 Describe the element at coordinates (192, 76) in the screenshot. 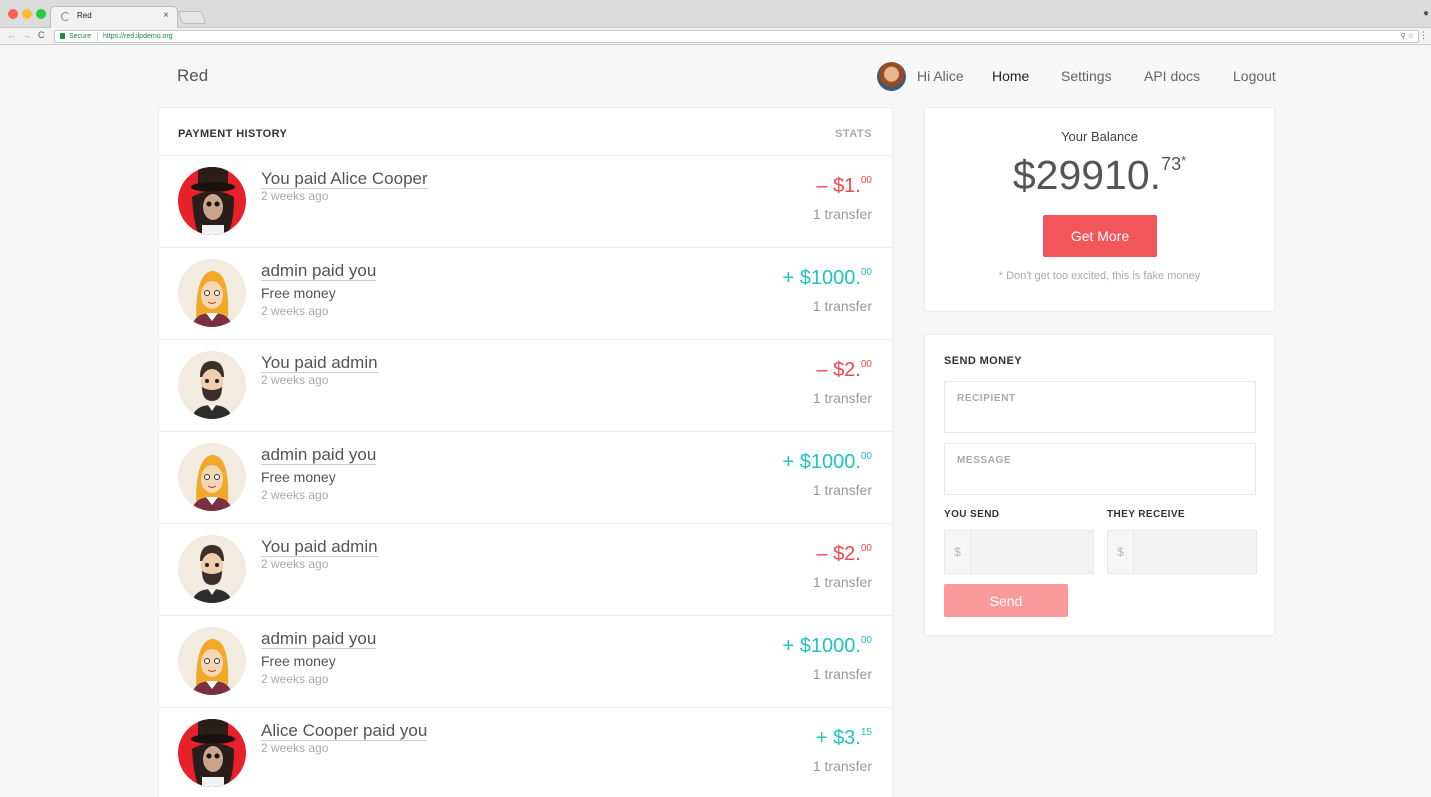

I see `brand-logo: Red` at that location.